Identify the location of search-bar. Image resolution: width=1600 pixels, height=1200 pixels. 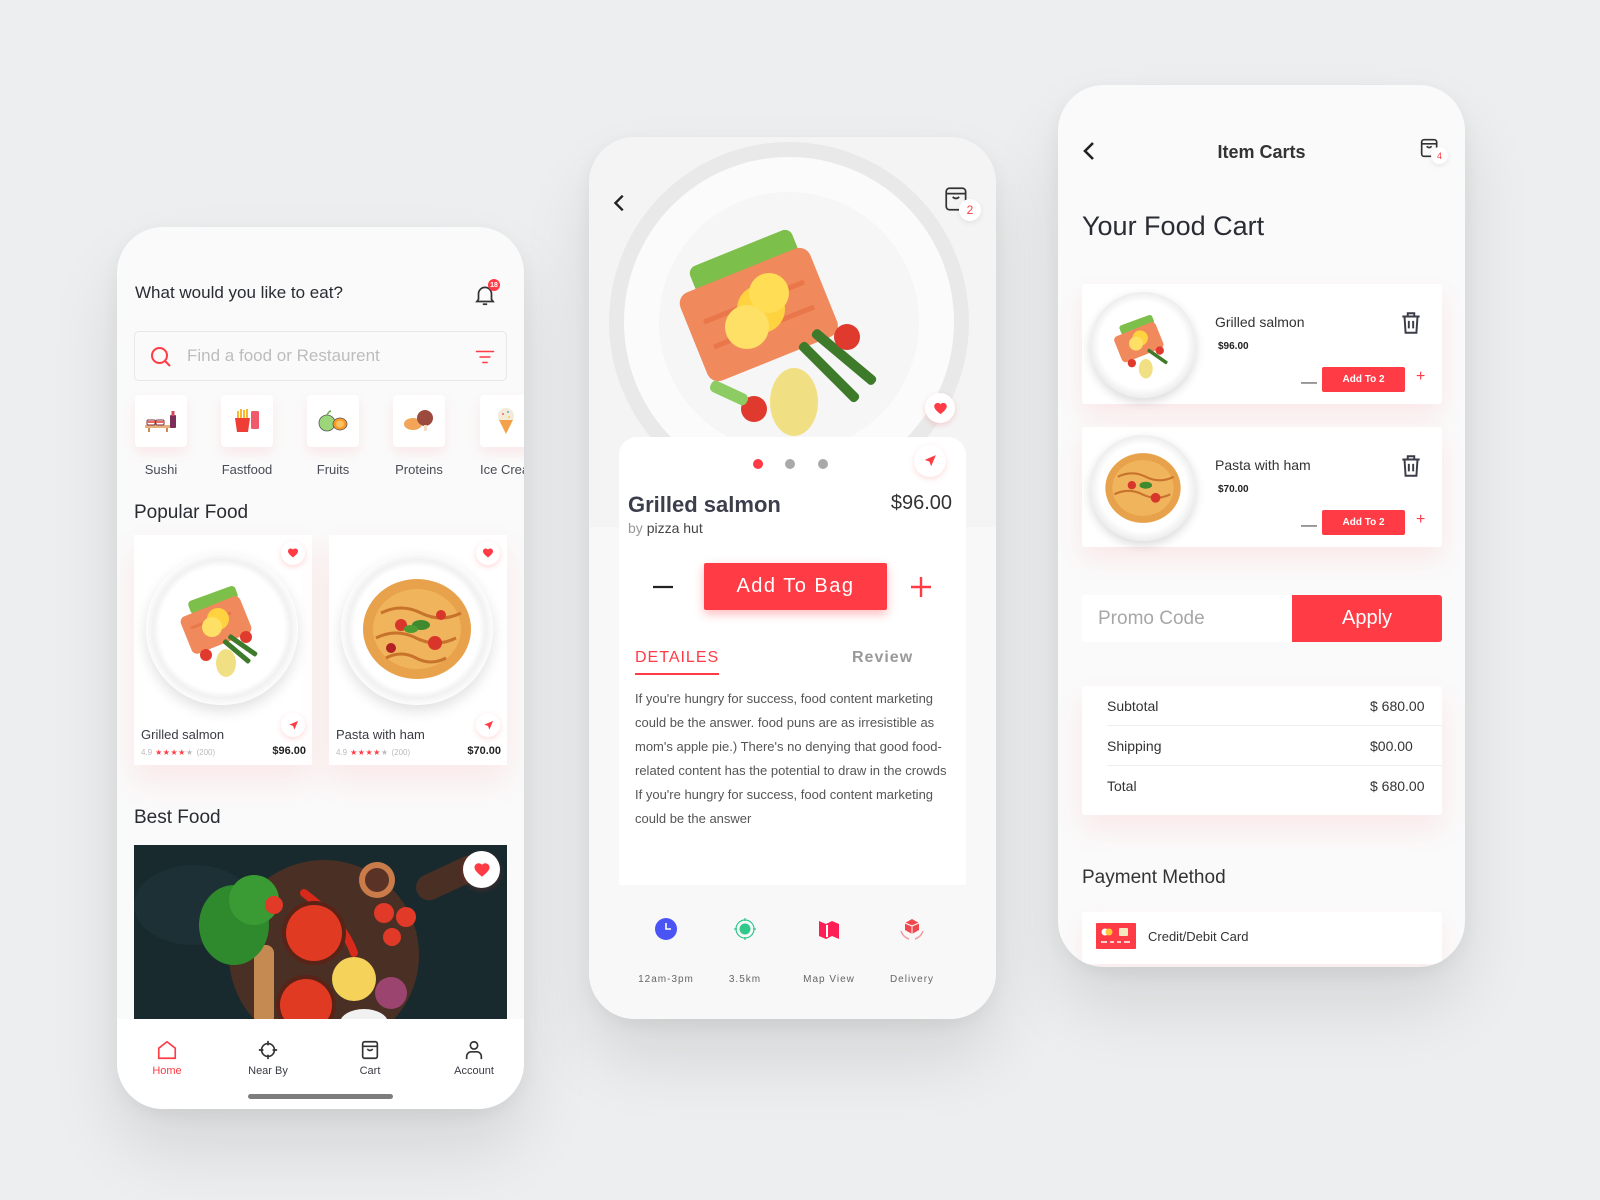
(320, 356).